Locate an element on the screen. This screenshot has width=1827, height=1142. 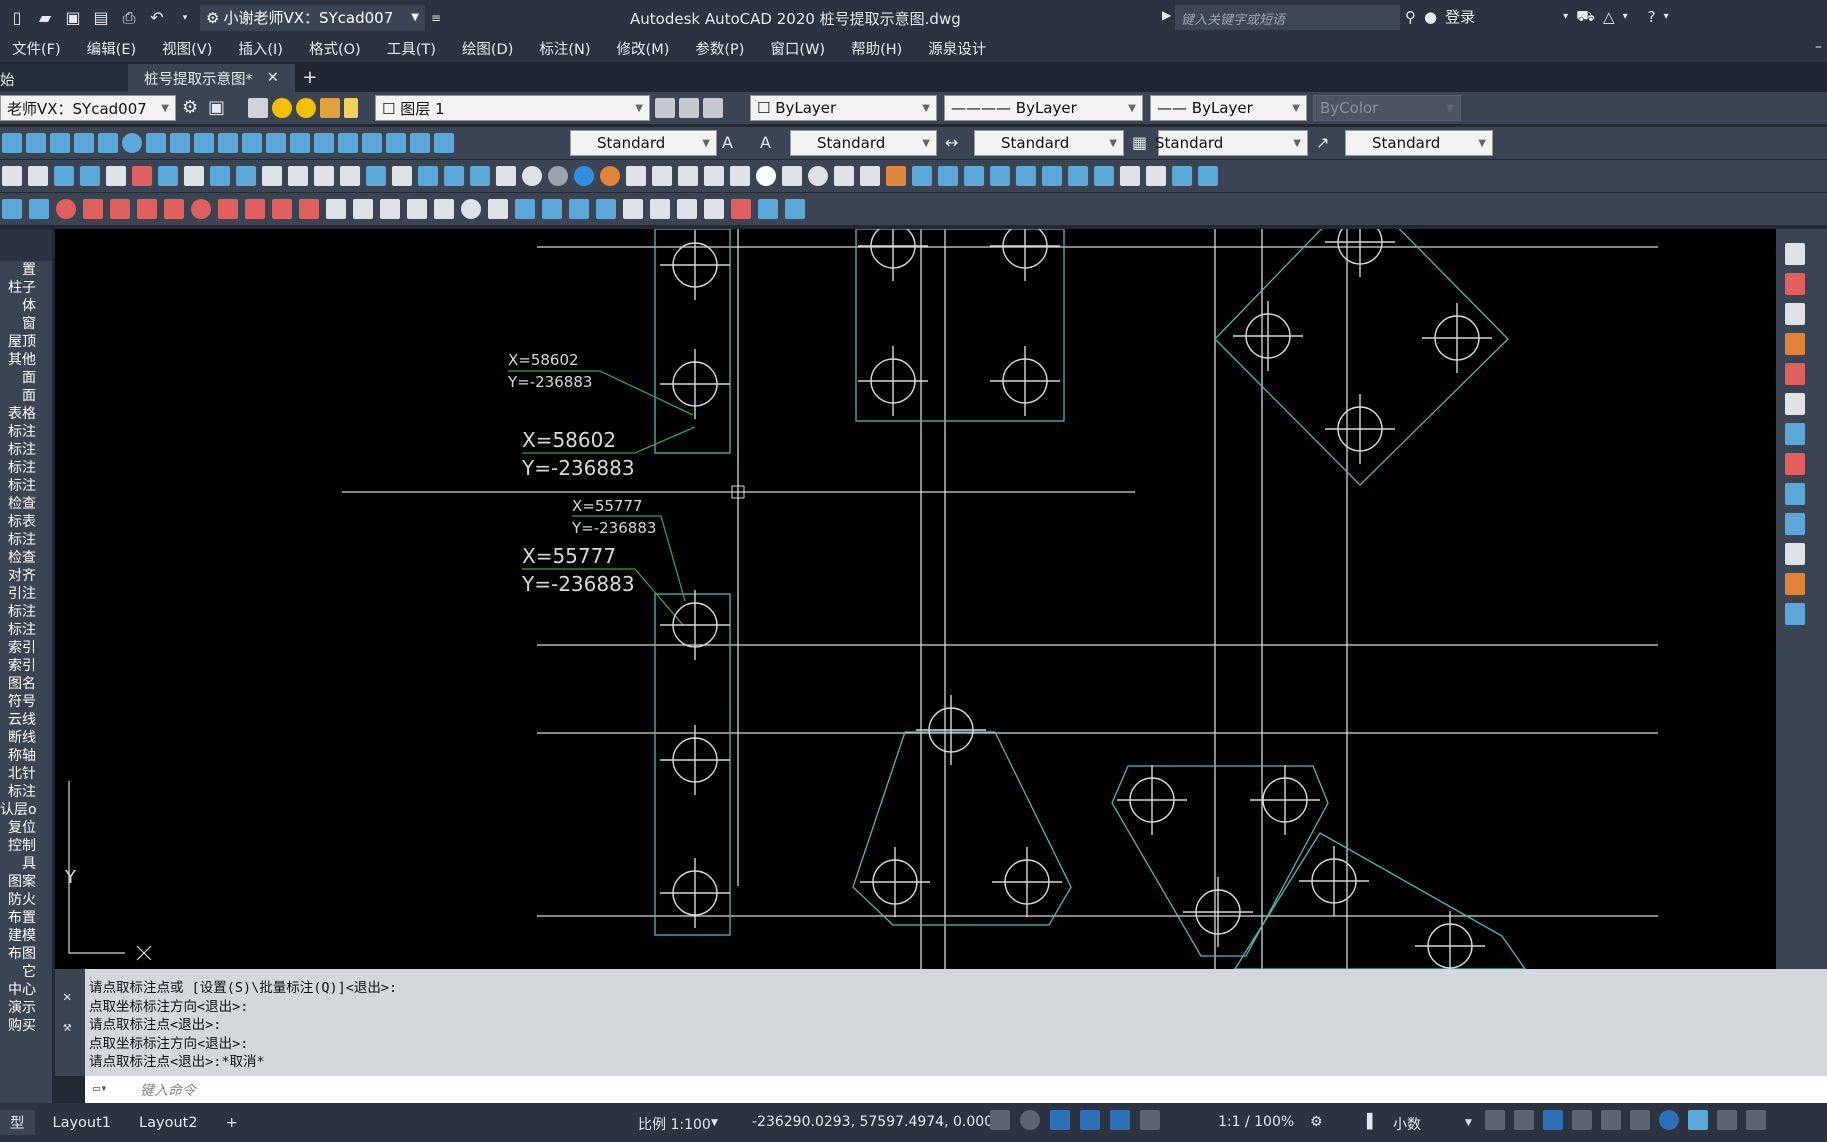
text-style-icon: A is located at coordinates (727, 142).